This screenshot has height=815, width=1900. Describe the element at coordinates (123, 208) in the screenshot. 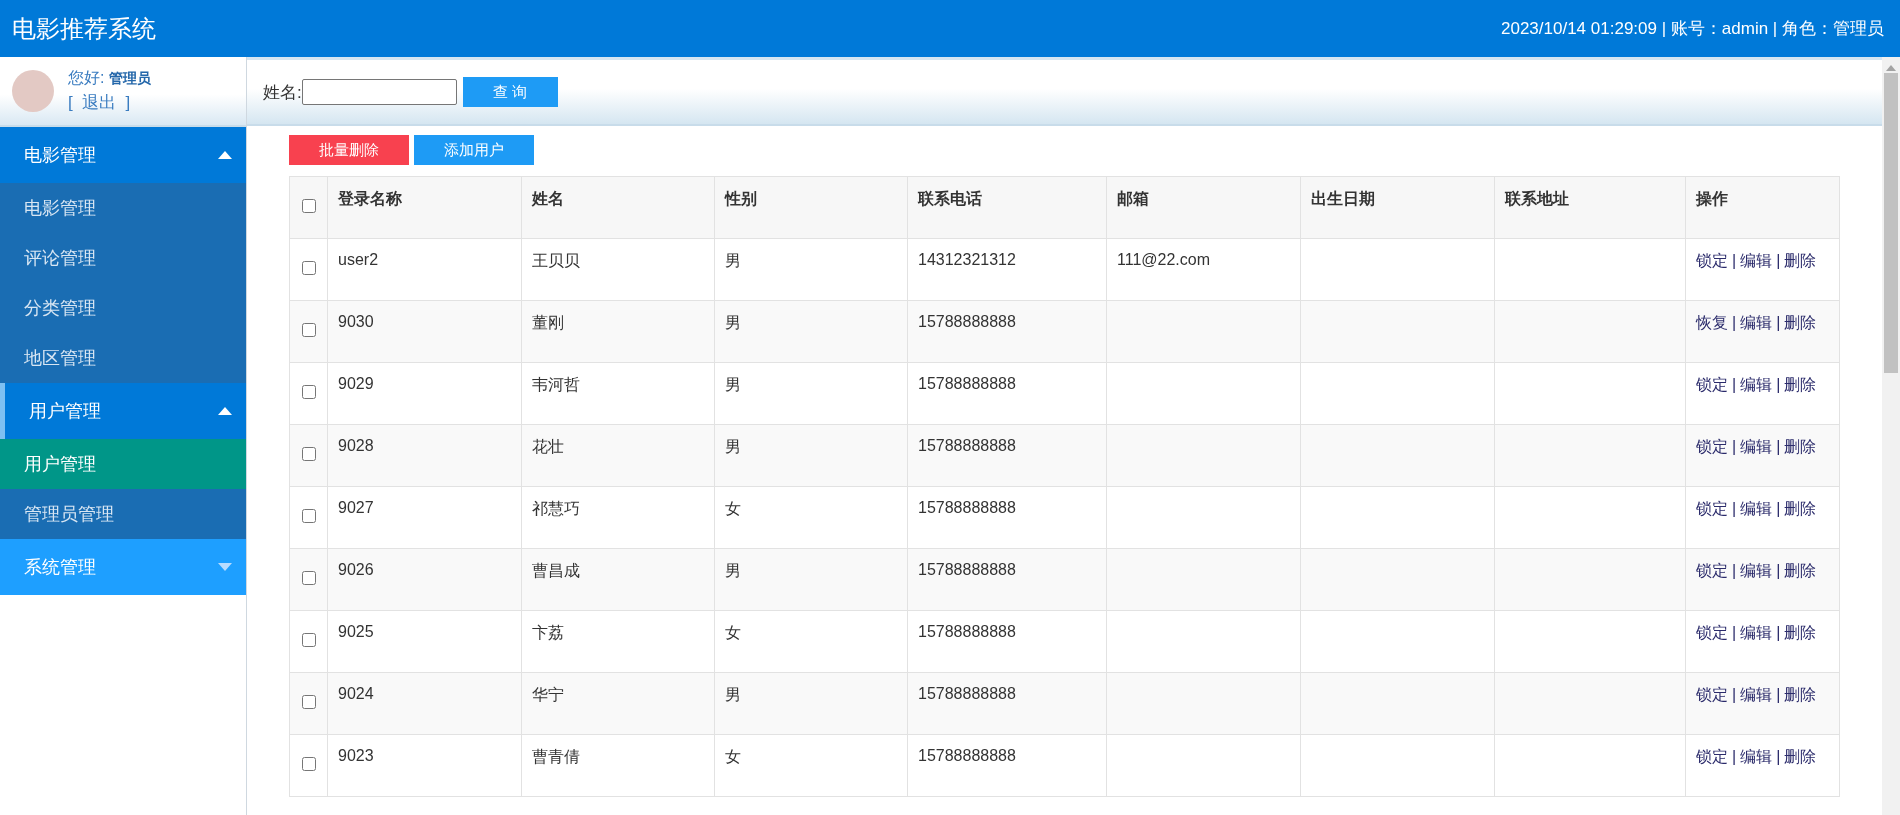

I see `menu-item: 电影管理` at that location.